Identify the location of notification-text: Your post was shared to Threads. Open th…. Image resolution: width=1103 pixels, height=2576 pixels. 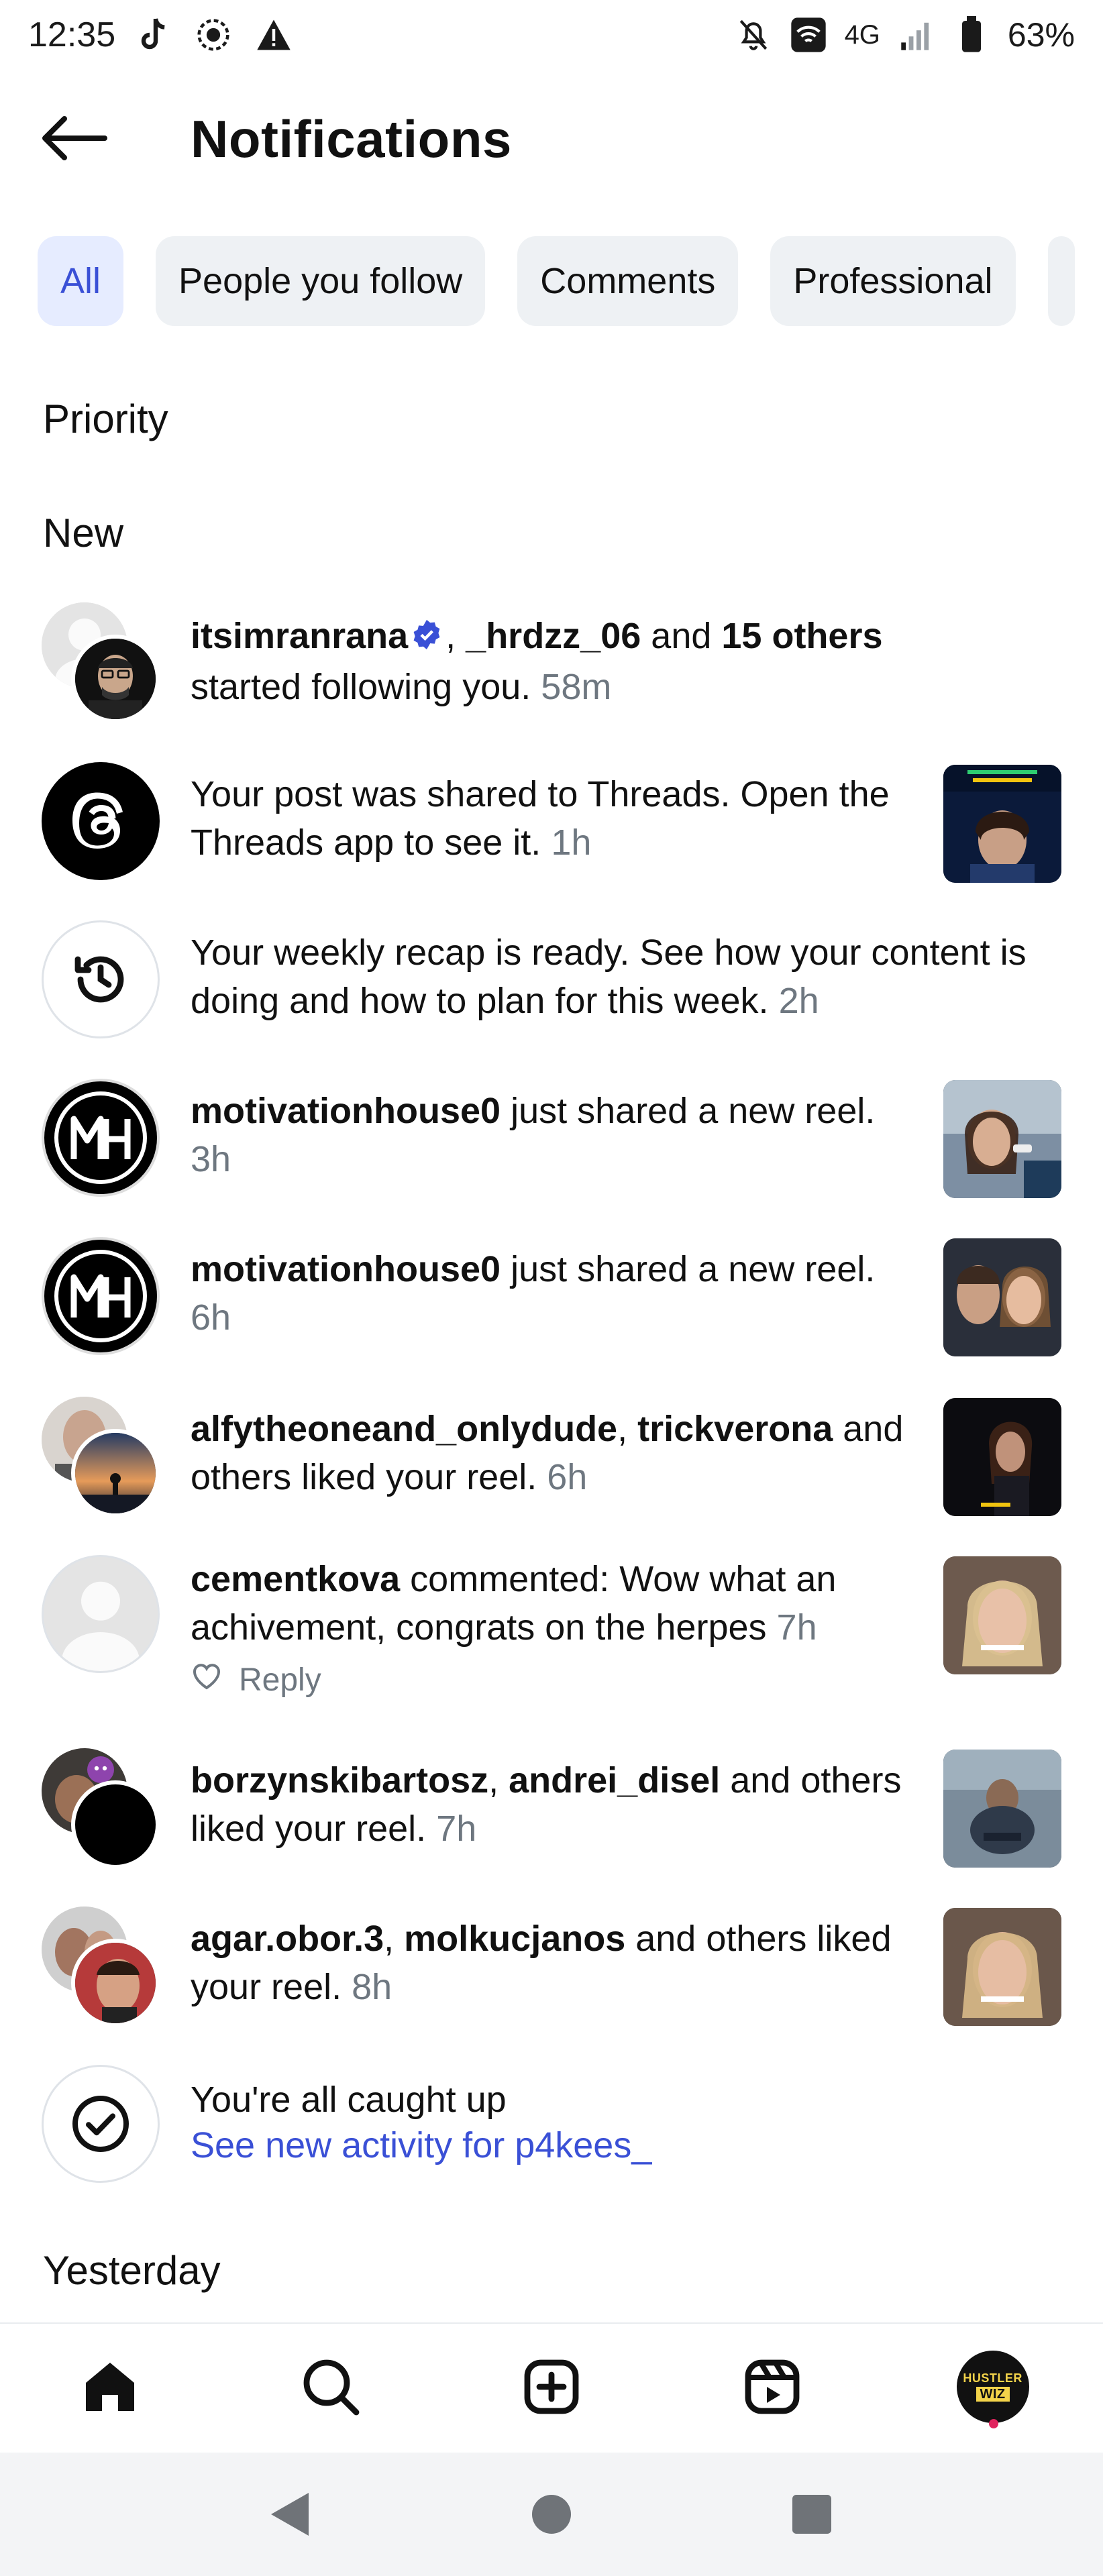
(541, 818).